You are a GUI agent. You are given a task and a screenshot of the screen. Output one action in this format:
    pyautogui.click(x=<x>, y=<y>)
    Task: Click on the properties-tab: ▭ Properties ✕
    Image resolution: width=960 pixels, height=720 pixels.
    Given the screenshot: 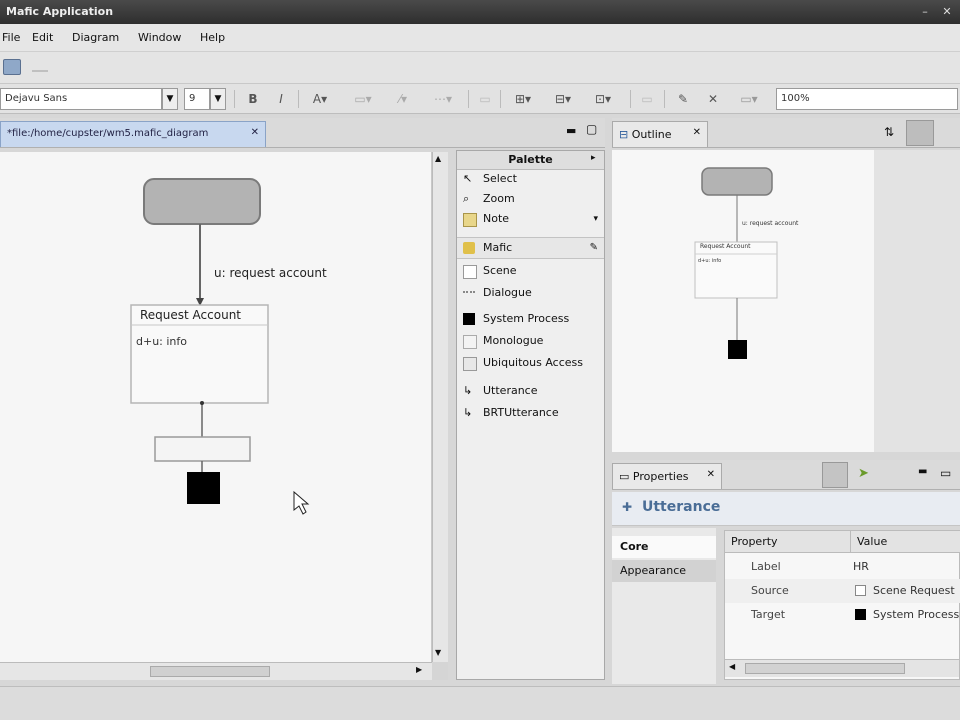 What is the action you would take?
    pyautogui.click(x=667, y=476)
    